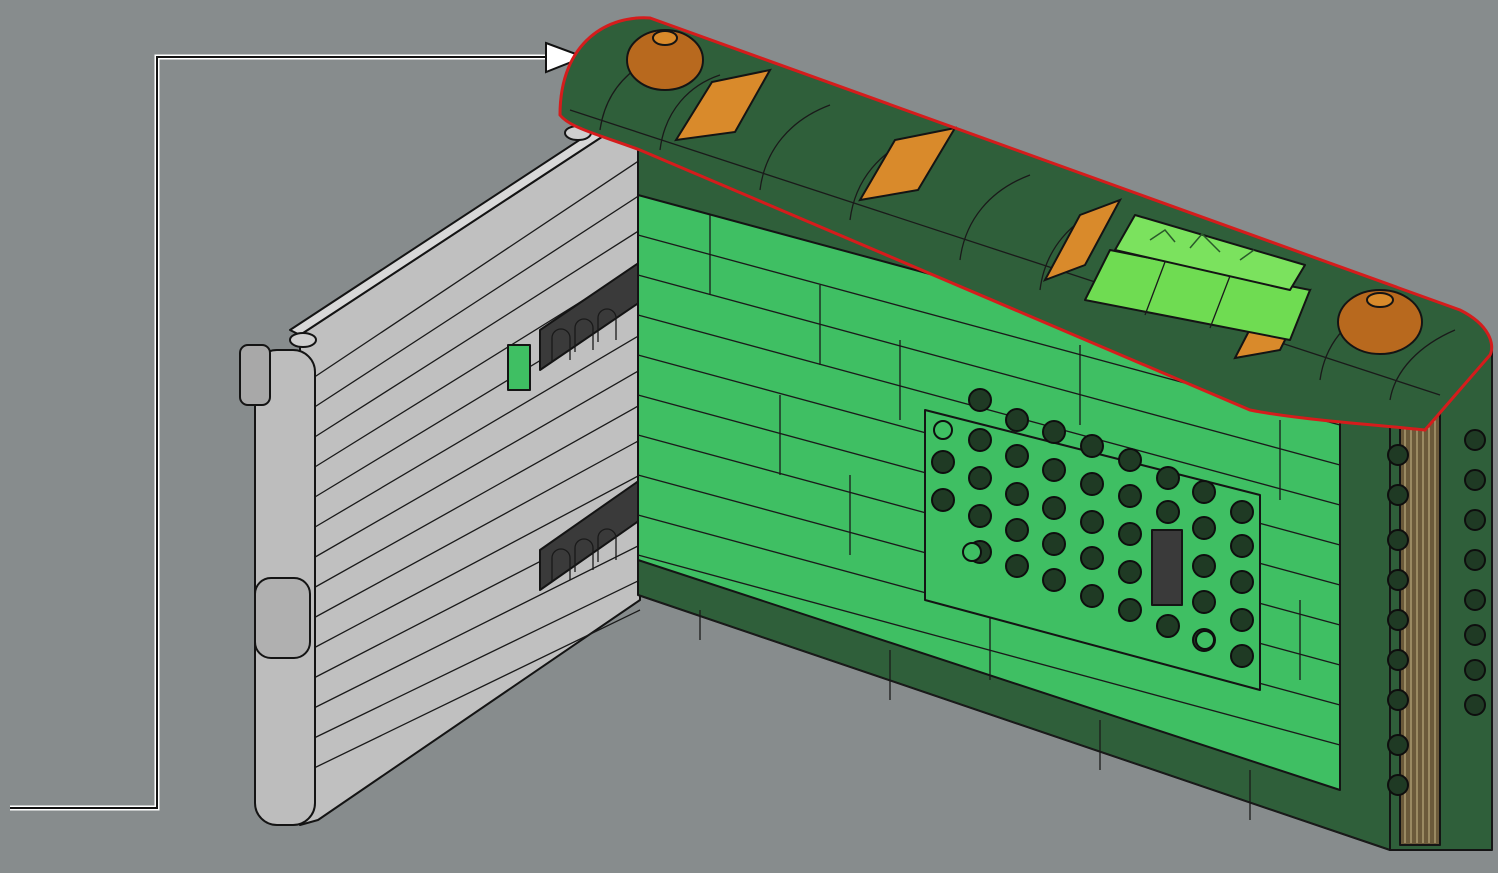 The height and width of the screenshot is (873, 1498). Describe the element at coordinates (303, 340) in the screenshot. I see `stud` at that location.